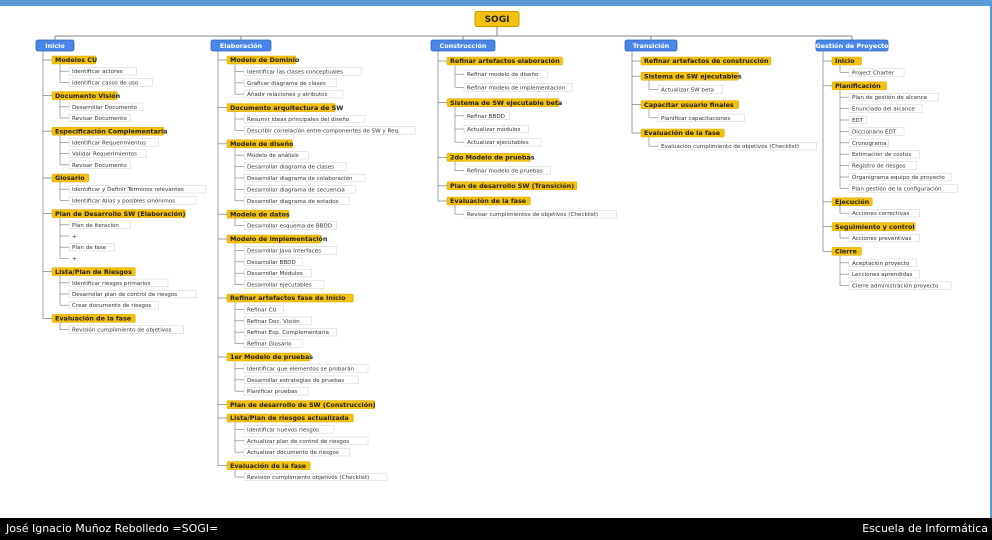 The image size is (992, 540). Describe the element at coordinates (269, 345) in the screenshot. I see `subtopic-label: Refinar Glosario` at that location.